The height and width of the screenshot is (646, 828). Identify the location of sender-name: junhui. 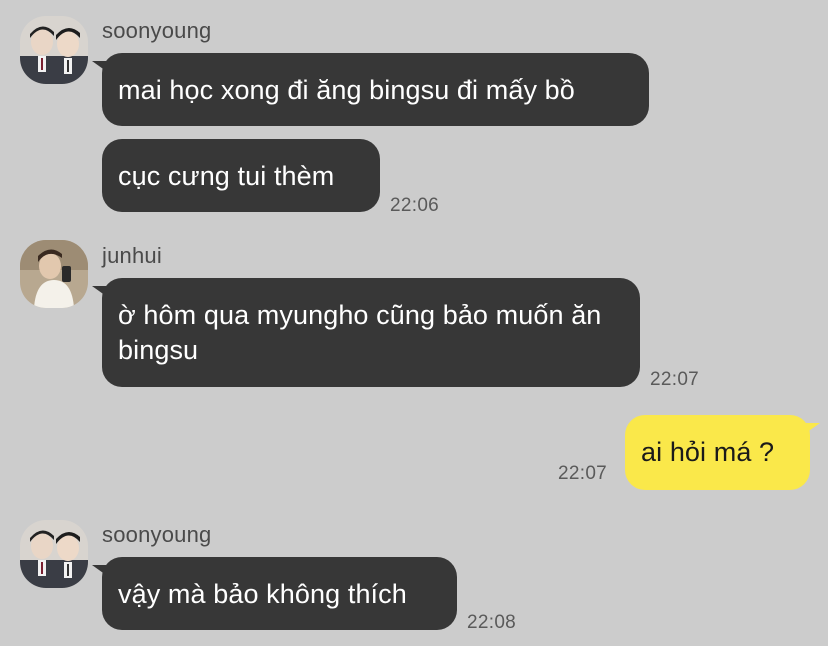
(132, 255).